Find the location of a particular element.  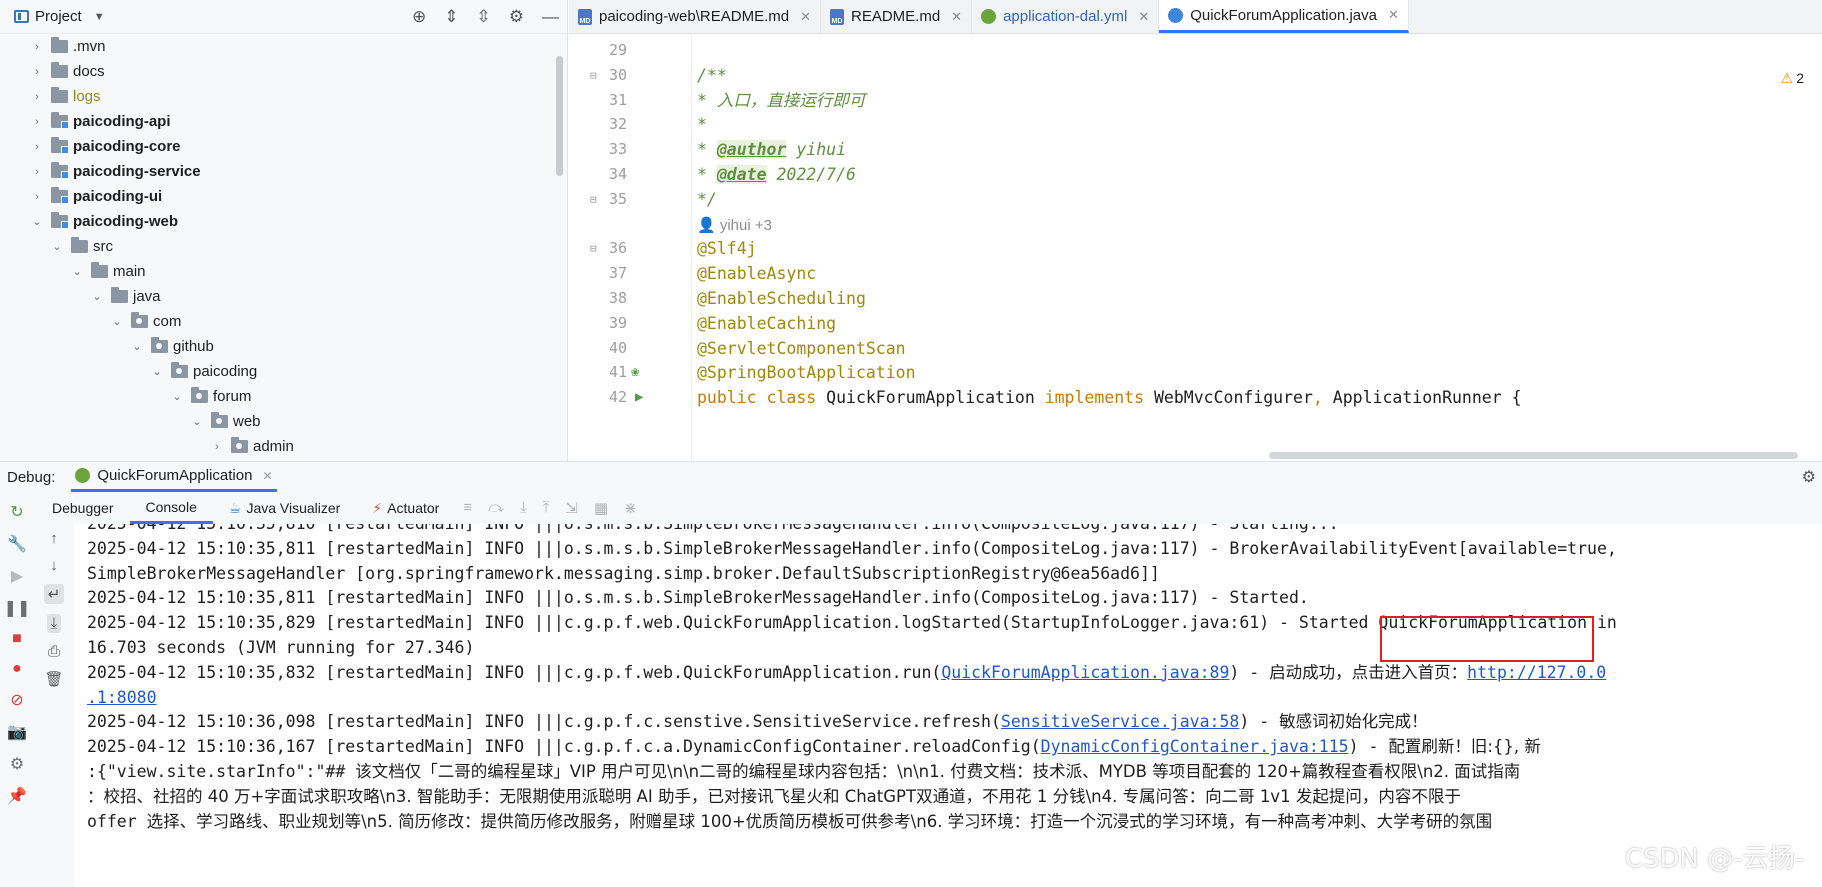

tree-node: › logs is located at coordinates (283, 96).